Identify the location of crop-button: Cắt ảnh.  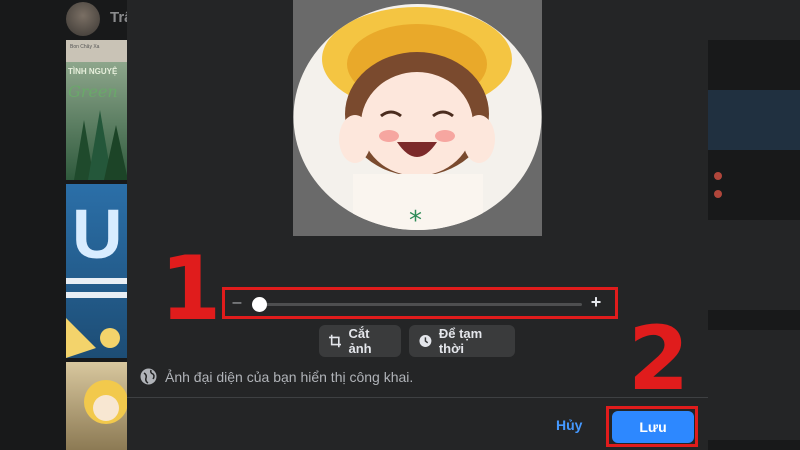
(360, 341).